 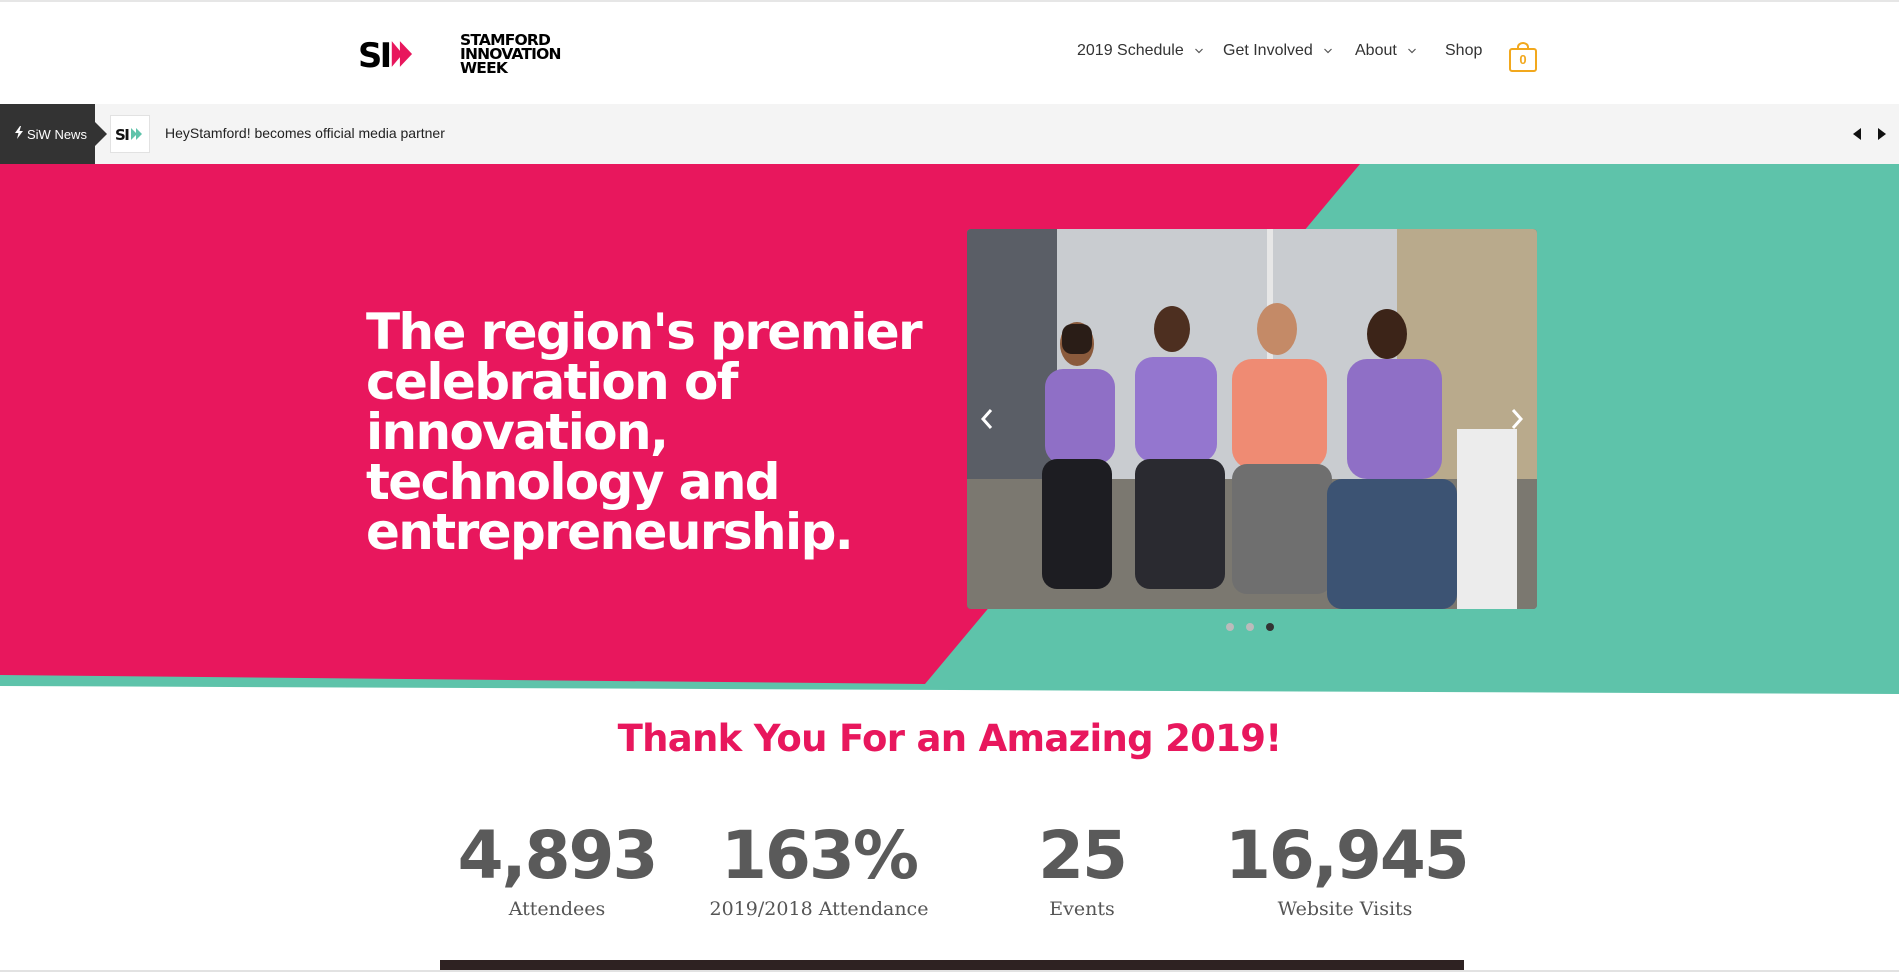 I want to click on ticker-label-text: SiW News, so click(x=57, y=134).